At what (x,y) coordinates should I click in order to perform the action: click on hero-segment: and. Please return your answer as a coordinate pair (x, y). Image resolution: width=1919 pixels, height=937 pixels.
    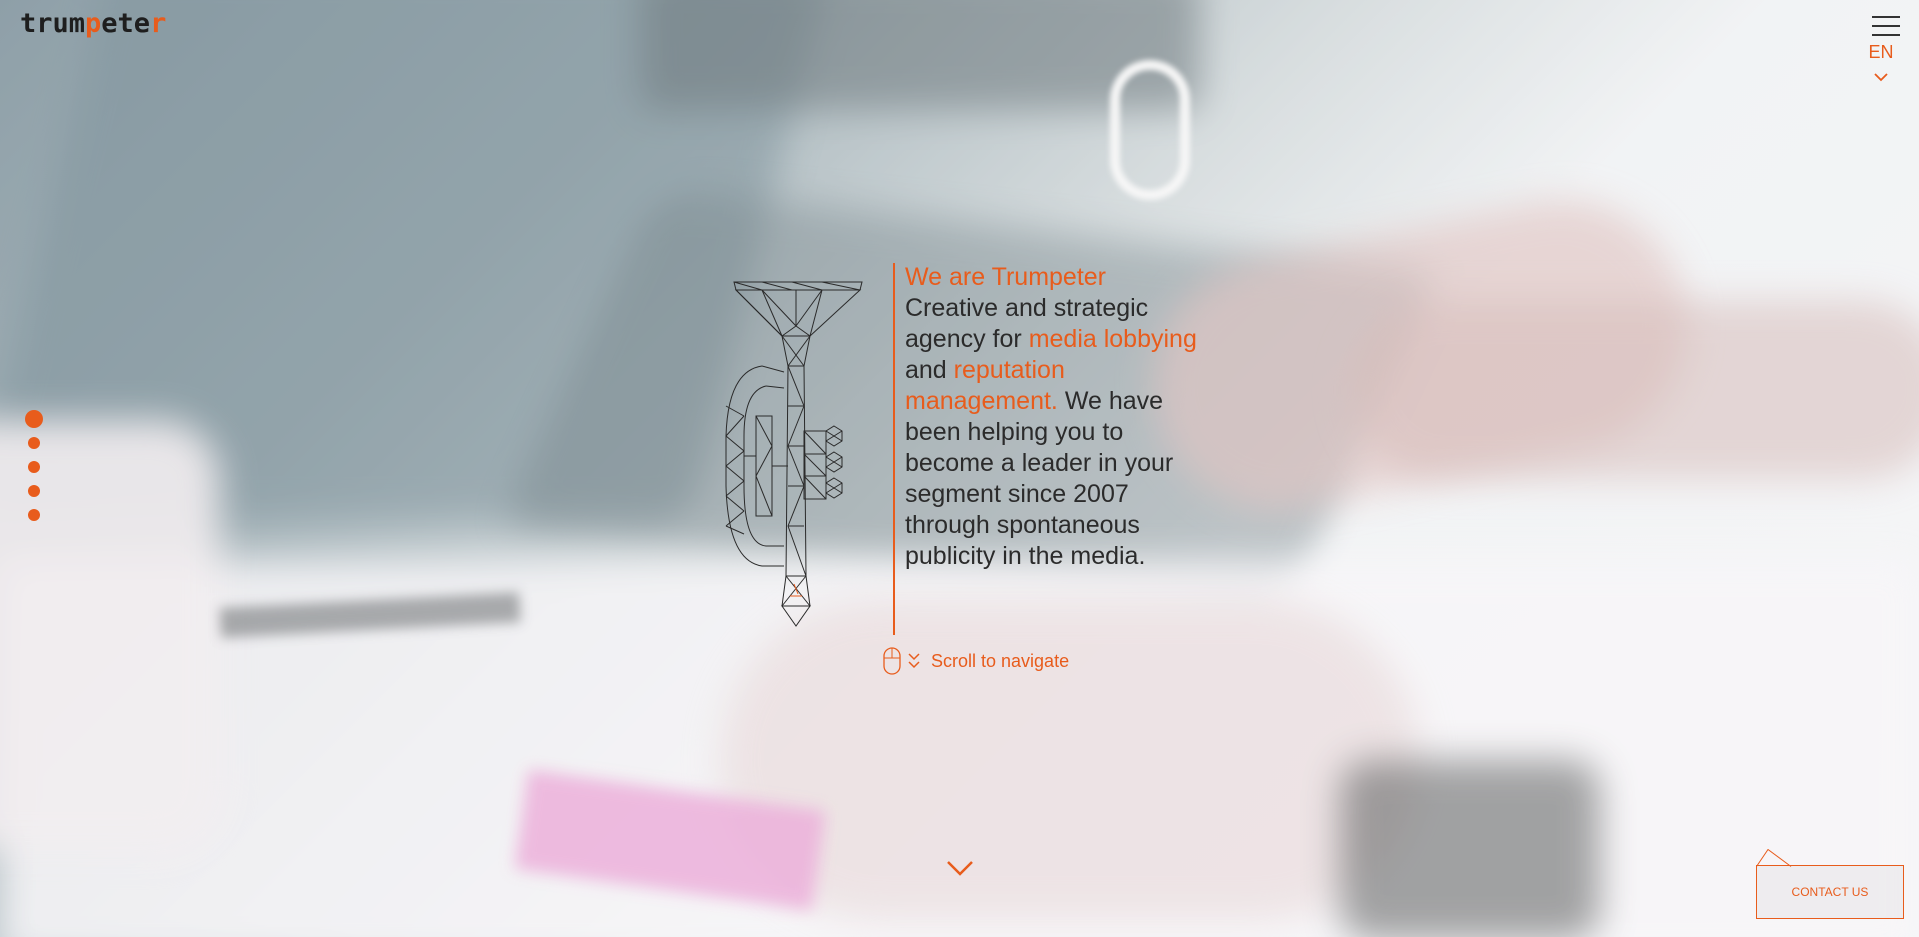
    Looking at the image, I should click on (929, 370).